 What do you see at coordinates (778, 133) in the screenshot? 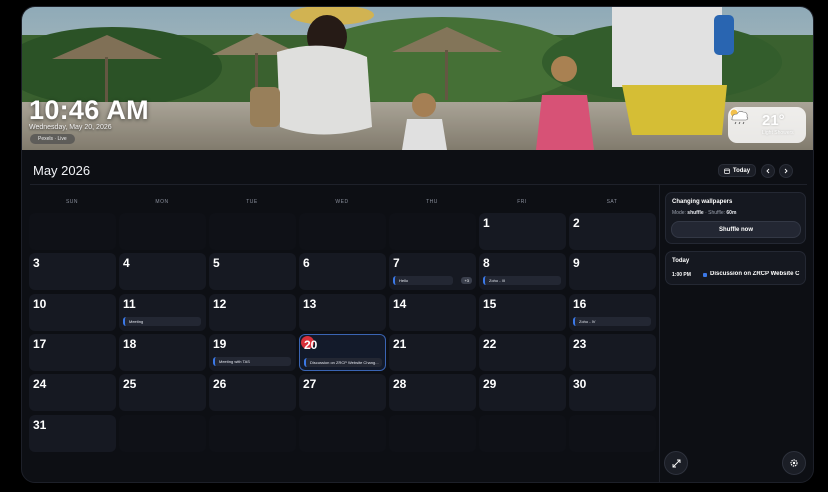
I see `weather-condition: Light Showers` at bounding box center [778, 133].